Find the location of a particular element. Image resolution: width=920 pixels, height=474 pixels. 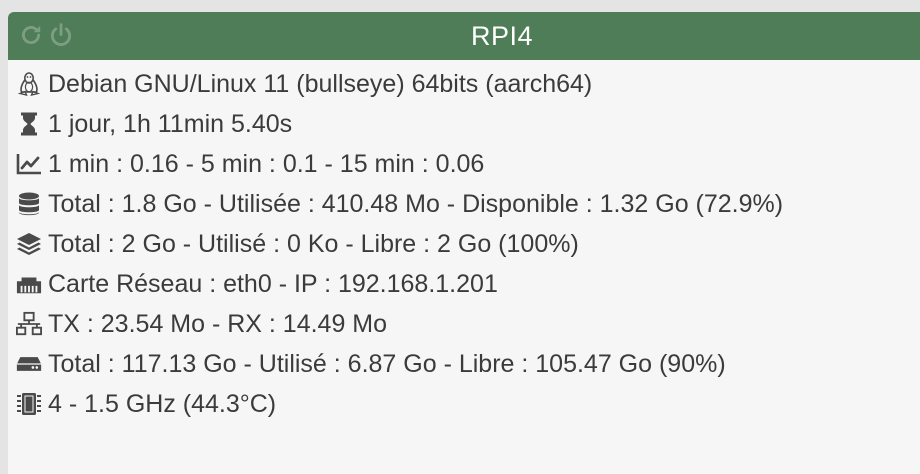

uptime-row: 1 jour, 1h 11min 5.40s is located at coordinates (464, 124).